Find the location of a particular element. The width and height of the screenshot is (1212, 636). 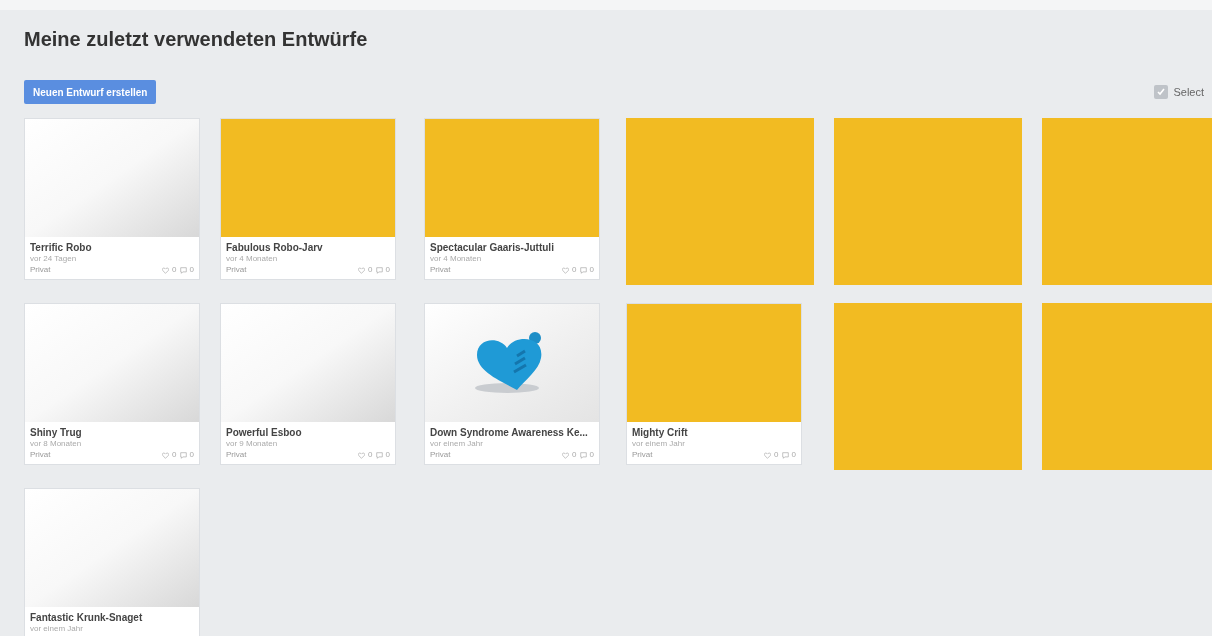

design-card: Powerful Esboo vor 9 Monaten Privat 0 0 is located at coordinates (308, 384).